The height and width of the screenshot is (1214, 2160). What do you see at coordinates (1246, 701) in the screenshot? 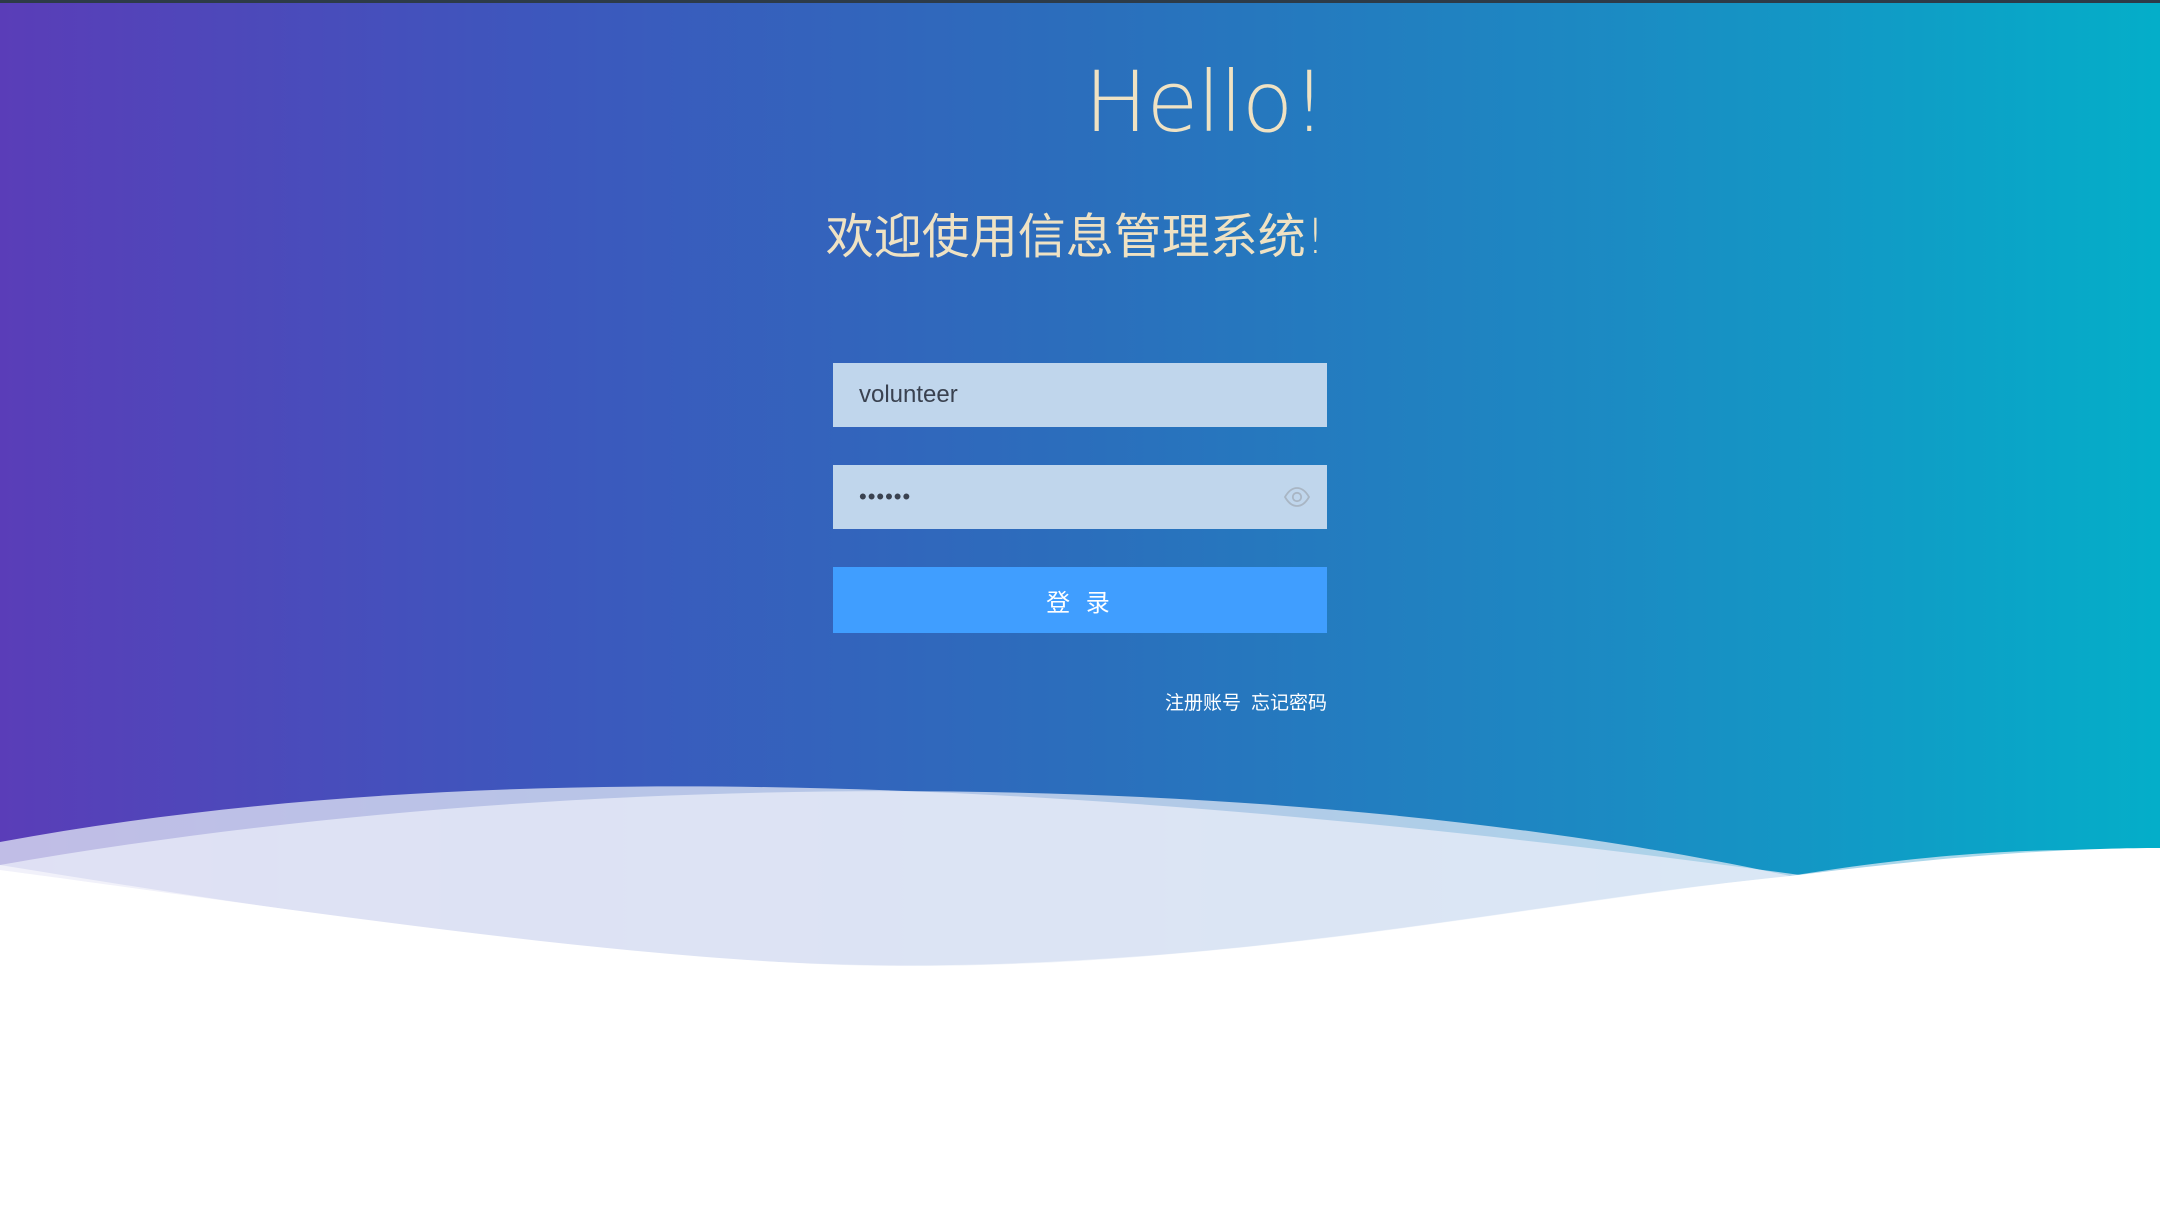
I see `auth-links: 注册账号 忘记密码` at bounding box center [1246, 701].